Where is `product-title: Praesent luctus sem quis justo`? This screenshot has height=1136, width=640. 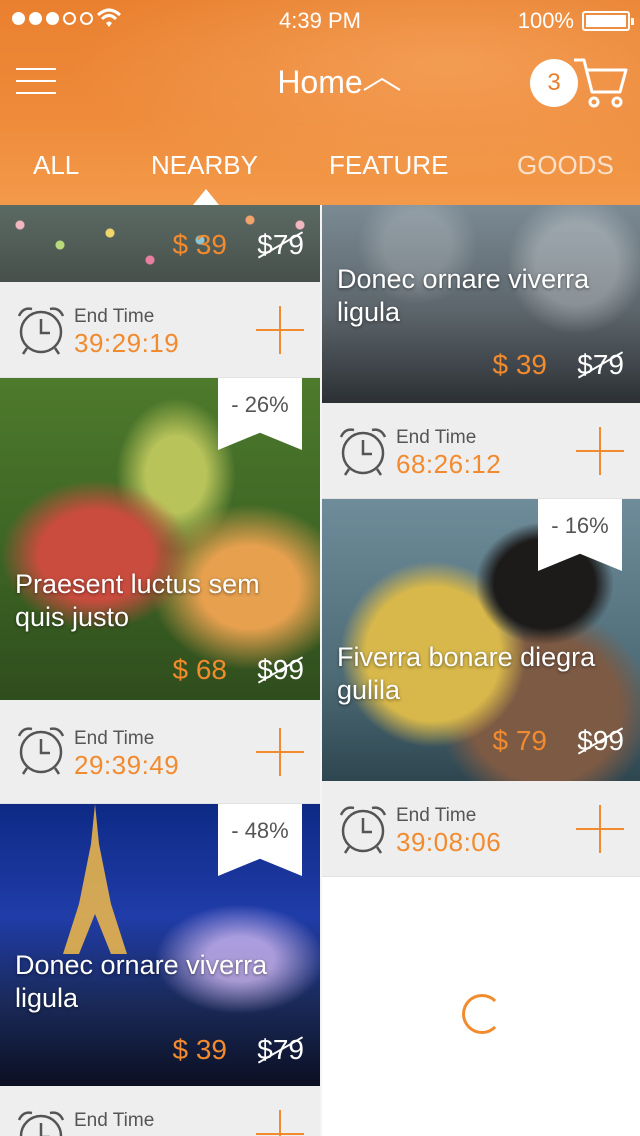
product-title: Praesent luctus sem quis justo is located at coordinates (137, 600).